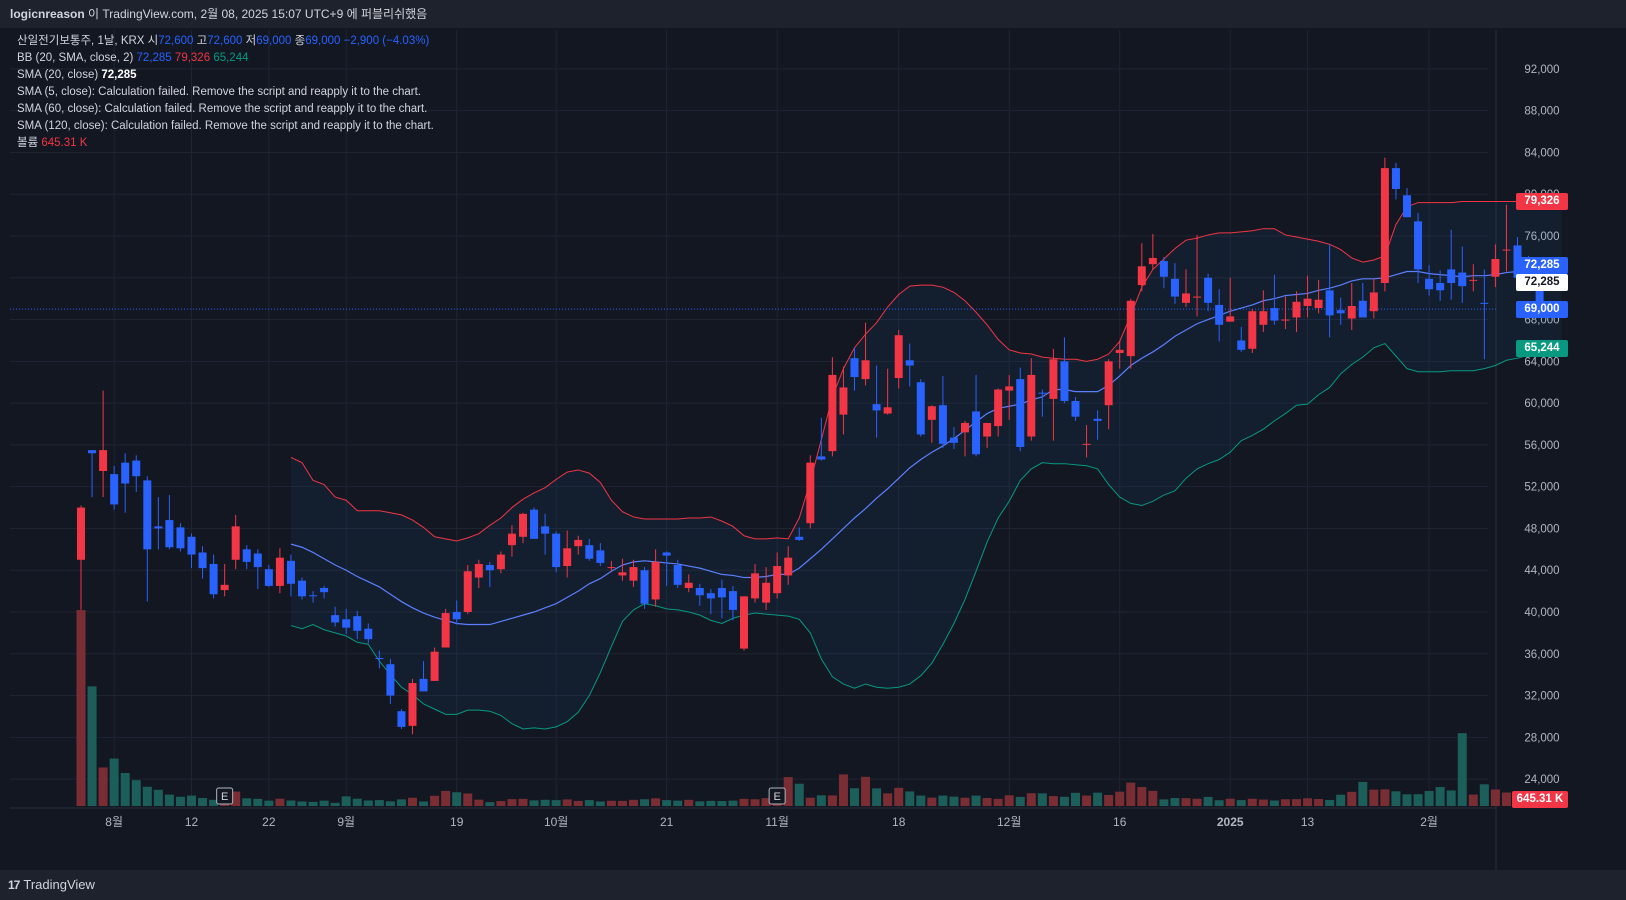 Image resolution: width=1626 pixels, height=900 pixels. Describe the element at coordinates (1541, 112) in the screenshot. I see `y-tick-label: 88,000` at that location.